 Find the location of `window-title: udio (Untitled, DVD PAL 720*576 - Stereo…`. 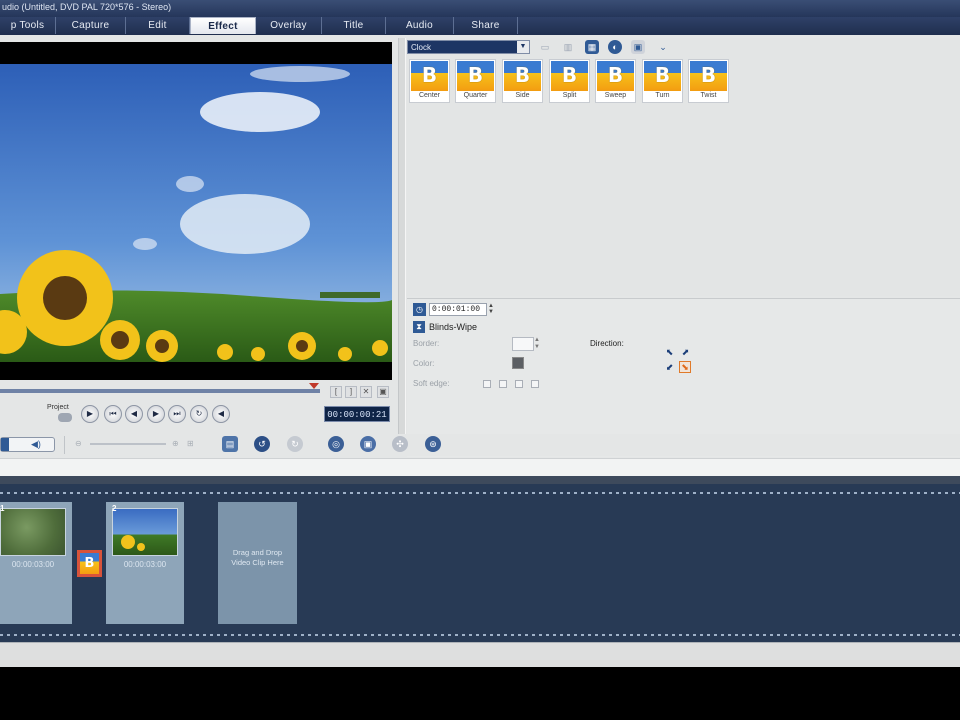

window-title: udio (Untitled, DVD PAL 720*576 - Stereo… is located at coordinates (480, 8).